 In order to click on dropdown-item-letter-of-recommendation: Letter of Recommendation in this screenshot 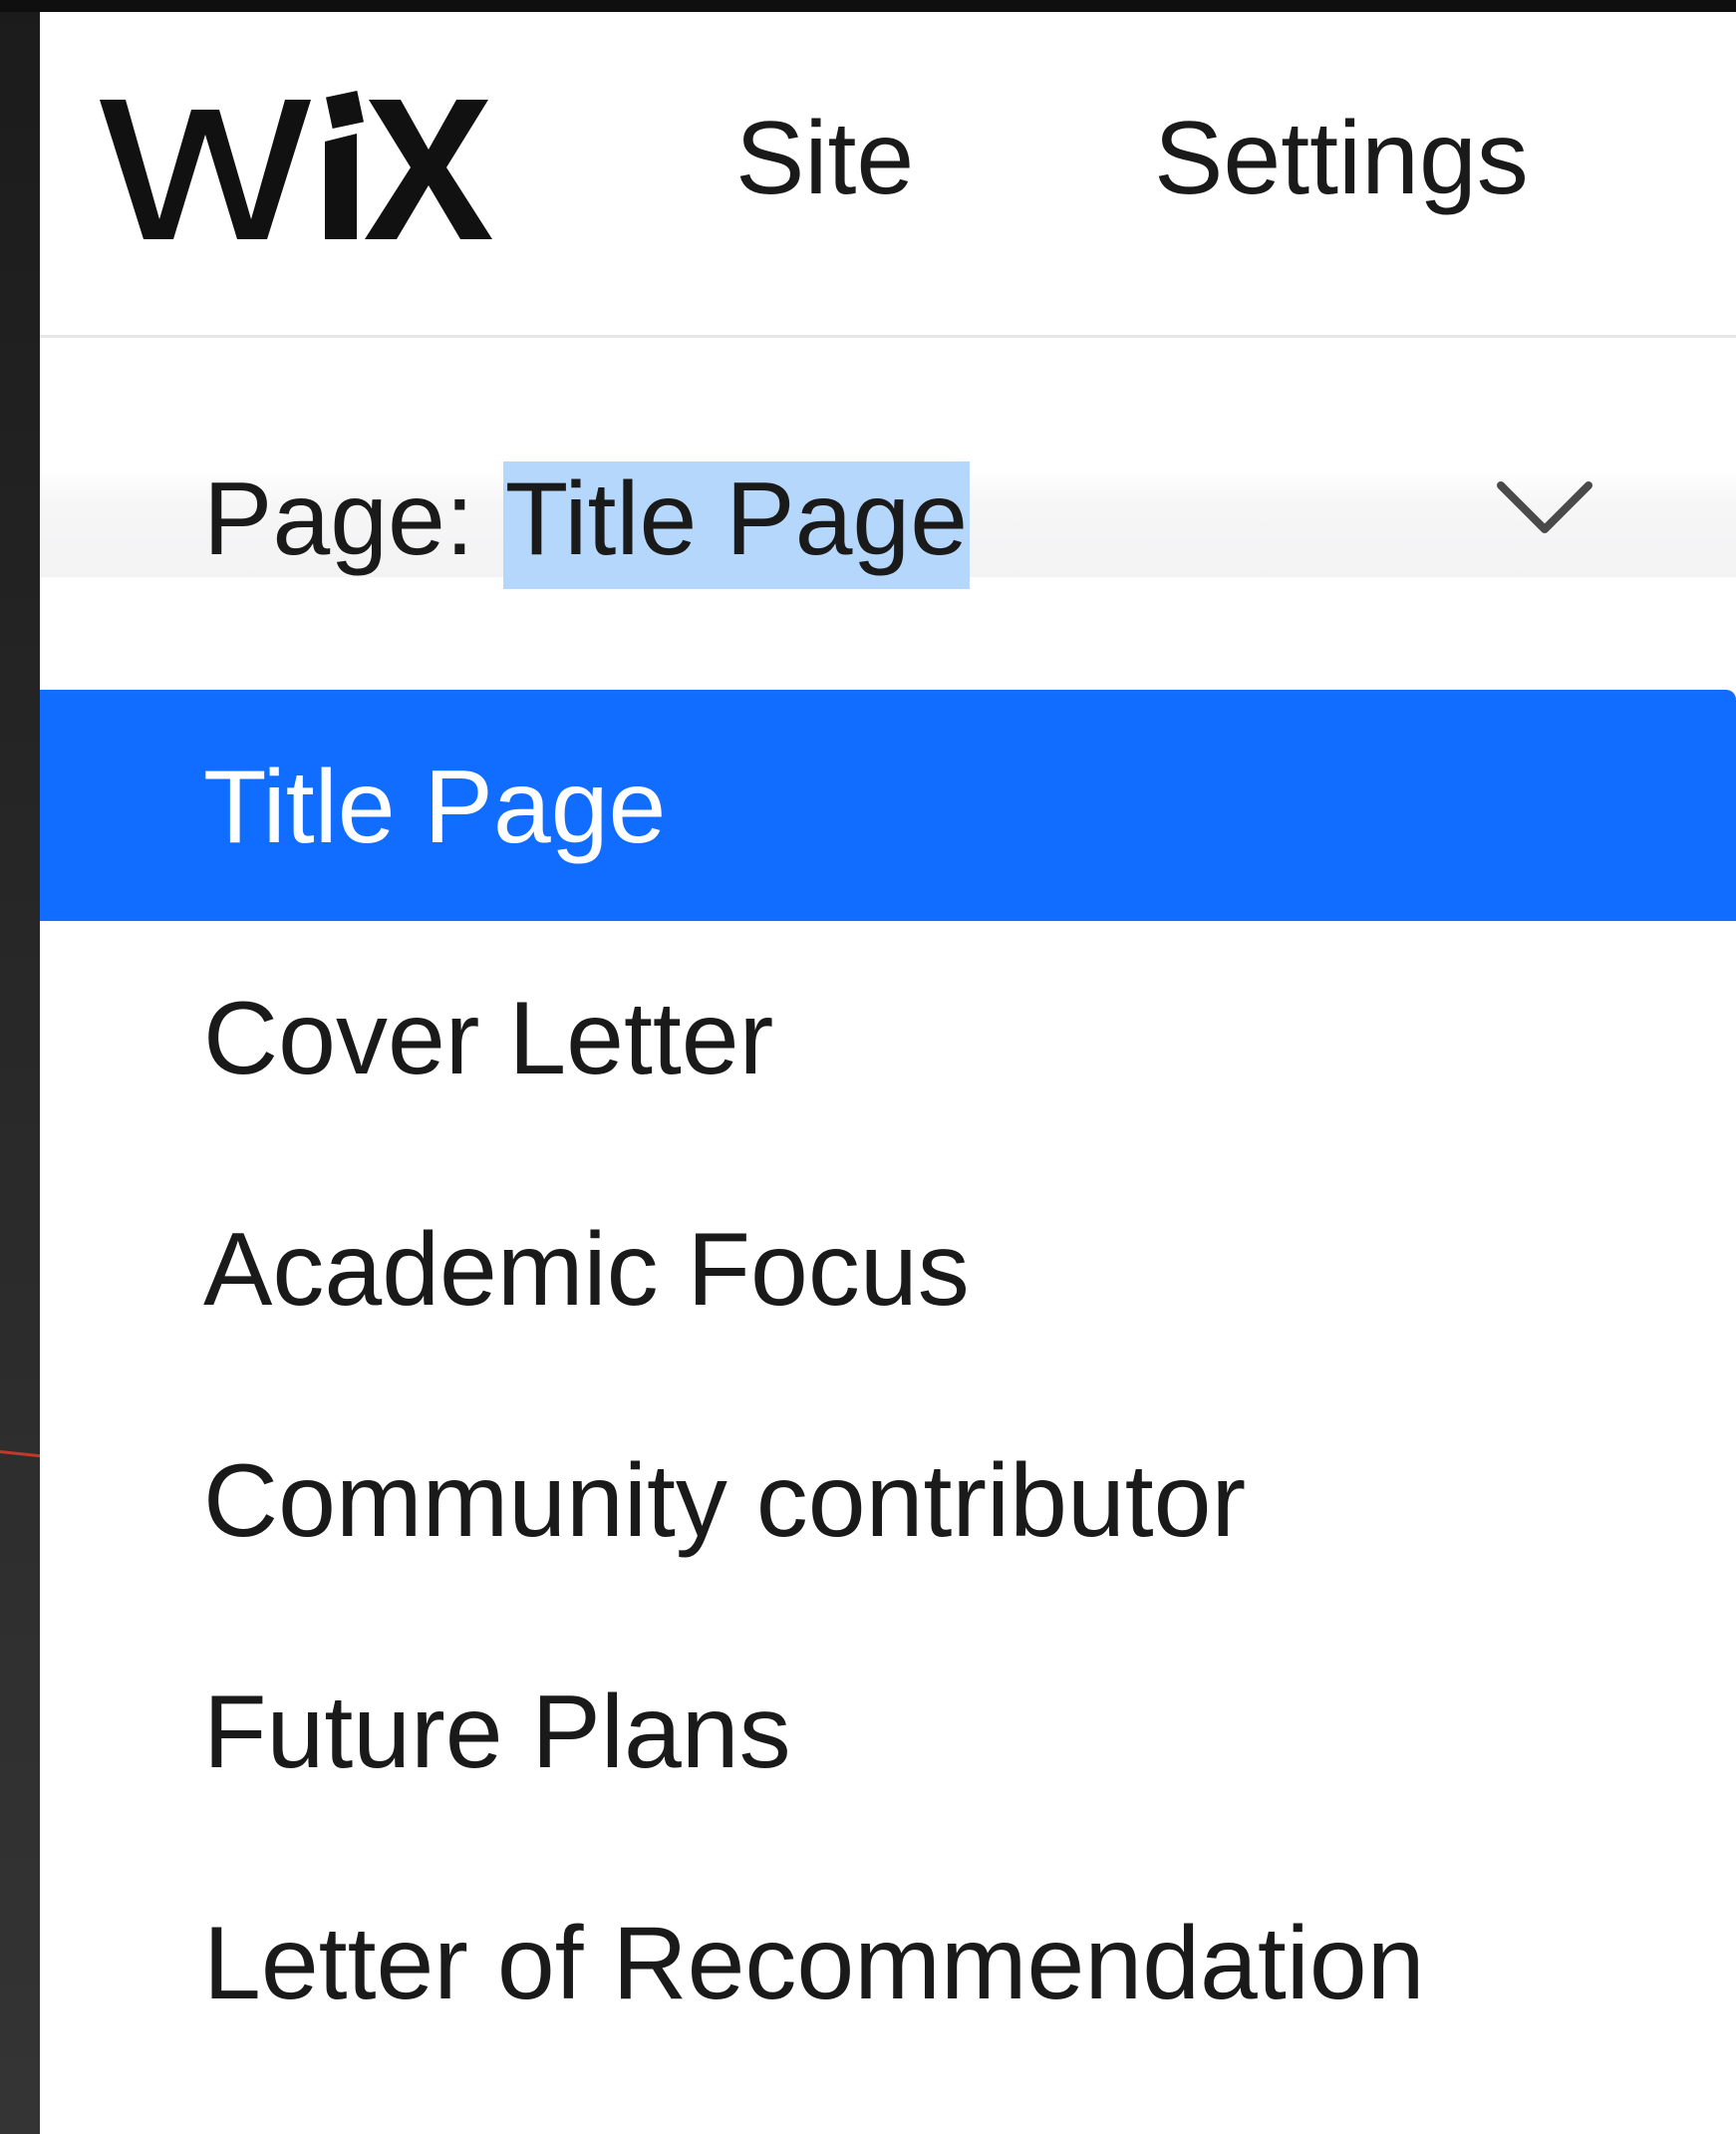, I will do `click(888, 1961)`.